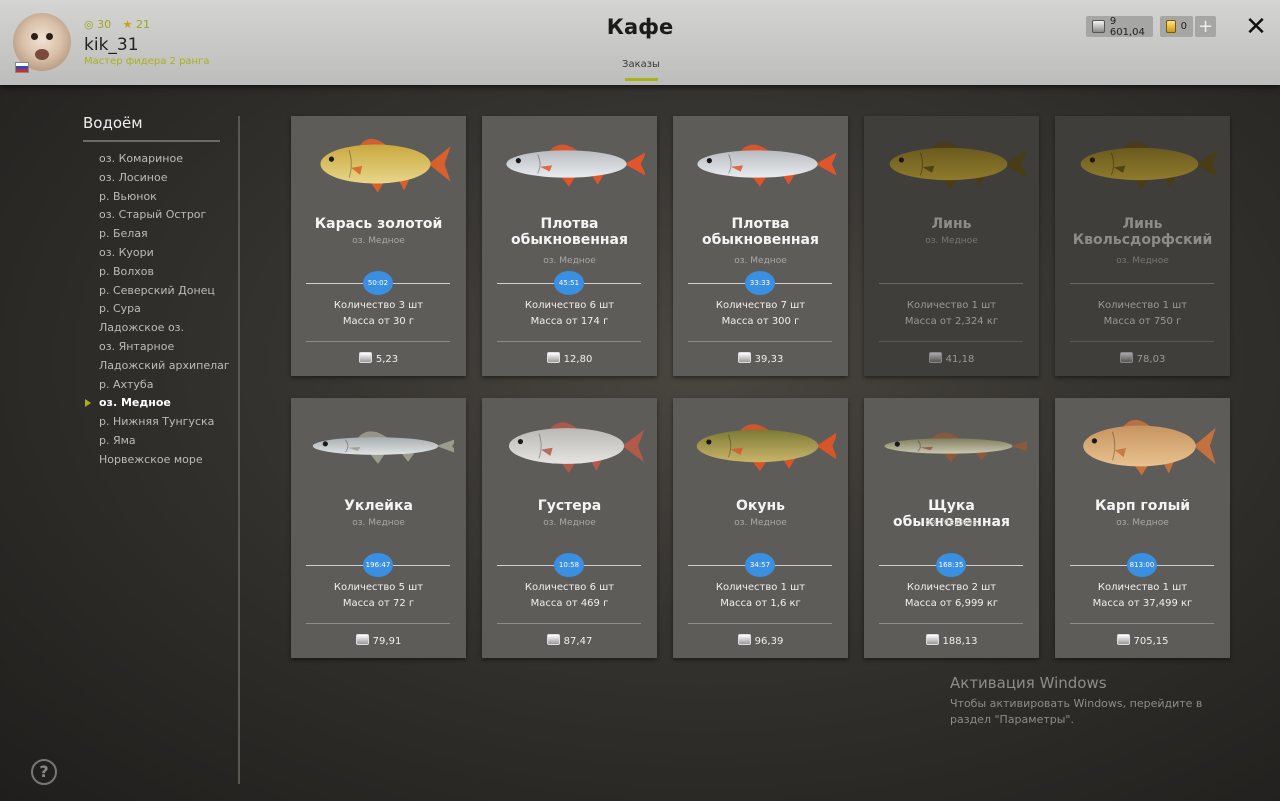 The width and height of the screenshot is (1280, 801). What do you see at coordinates (164, 385) in the screenshot?
I see `sidebar-item: р. Ахтуба` at bounding box center [164, 385].